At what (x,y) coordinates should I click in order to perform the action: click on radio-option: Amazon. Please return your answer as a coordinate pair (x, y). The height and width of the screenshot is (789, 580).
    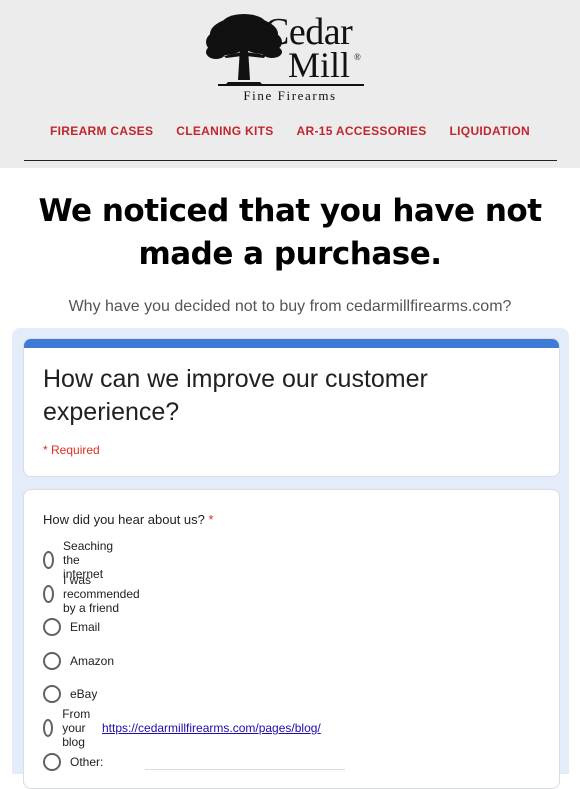
    Looking at the image, I should click on (78, 661).